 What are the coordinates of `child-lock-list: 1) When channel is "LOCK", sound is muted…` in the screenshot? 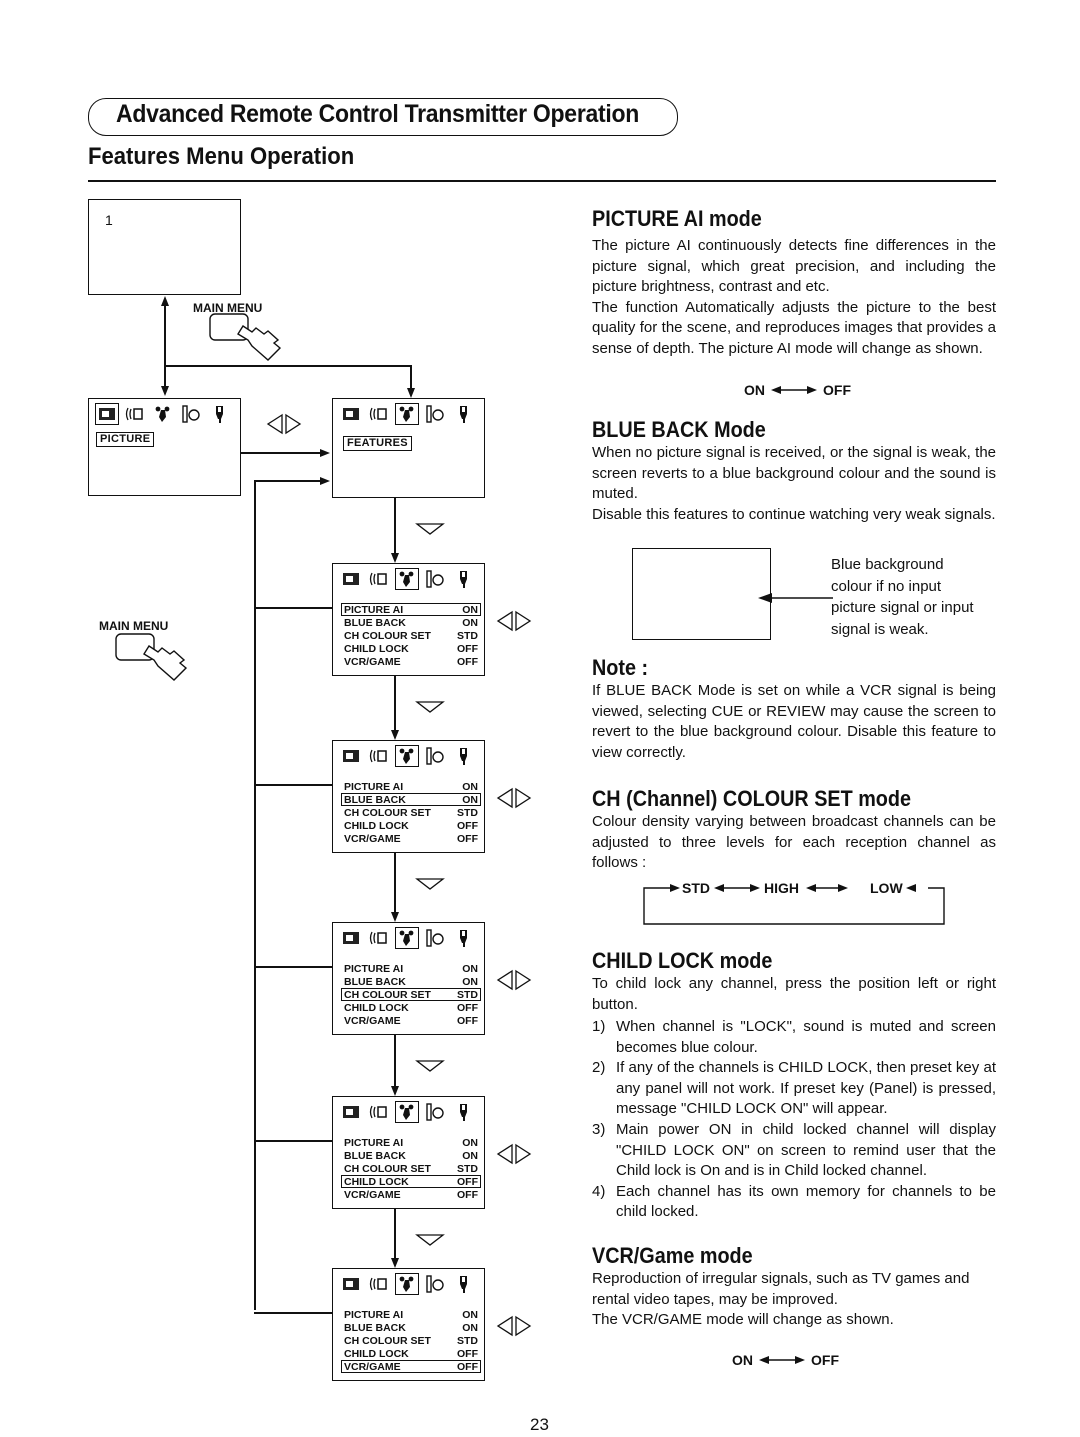 It's located at (794, 1120).